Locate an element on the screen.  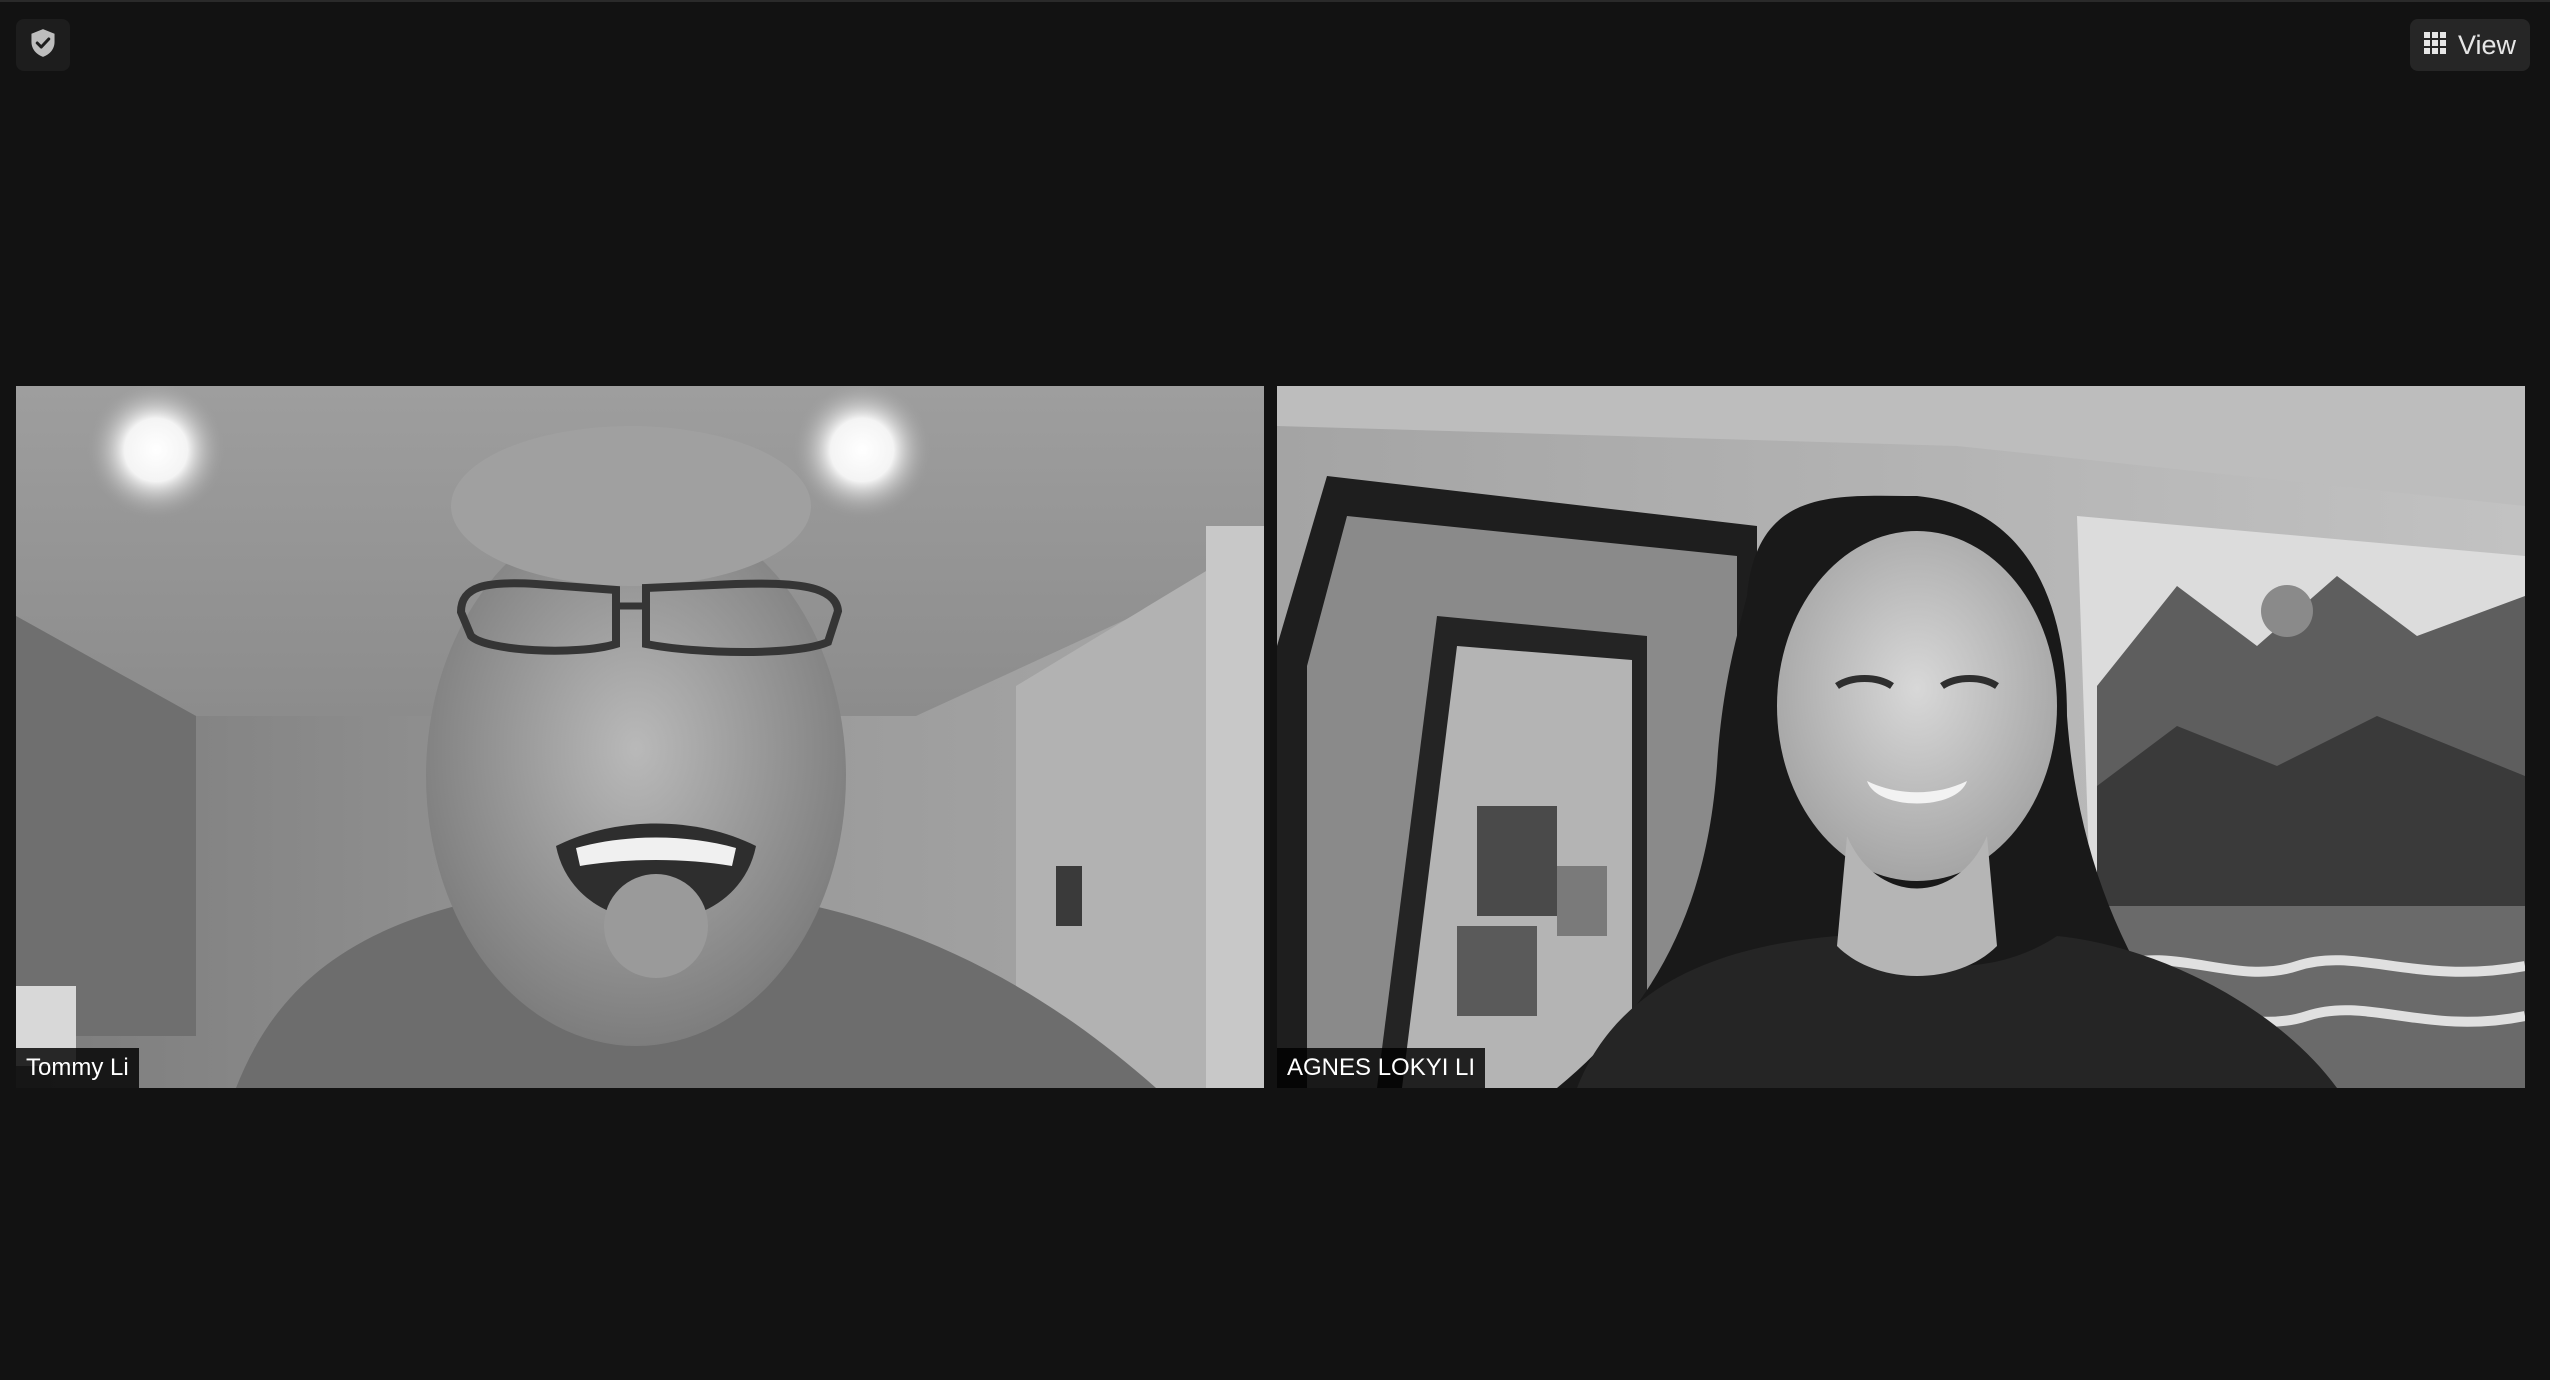
shield-check-icon is located at coordinates (43, 45).